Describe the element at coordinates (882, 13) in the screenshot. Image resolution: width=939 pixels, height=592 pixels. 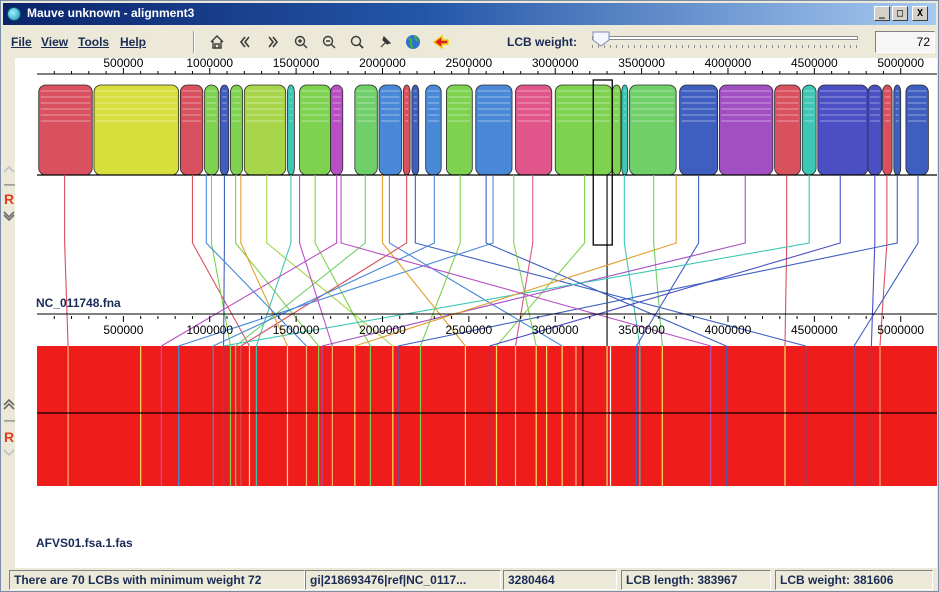
I see `minimize-button: _` at that location.